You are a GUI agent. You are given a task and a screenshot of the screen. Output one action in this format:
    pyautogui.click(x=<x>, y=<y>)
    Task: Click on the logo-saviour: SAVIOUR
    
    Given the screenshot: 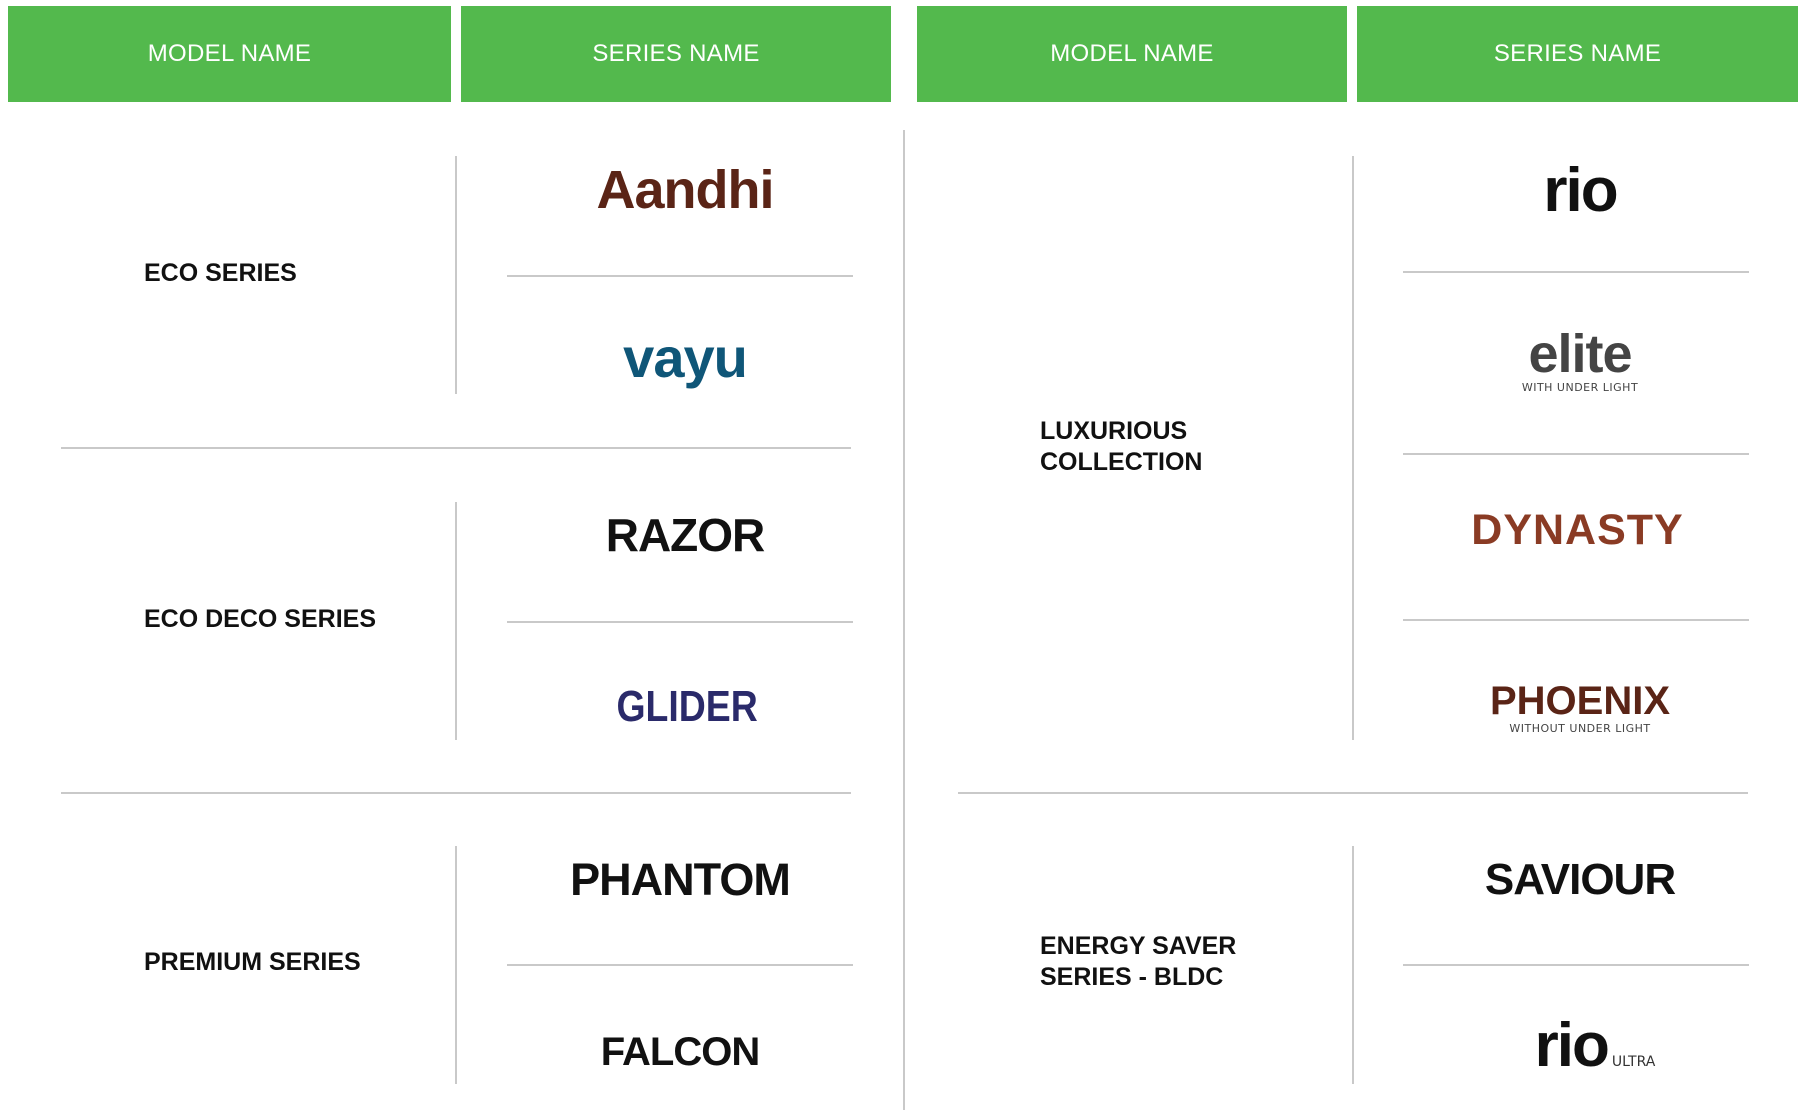 What is the action you would take?
    pyautogui.click(x=1580, y=880)
    